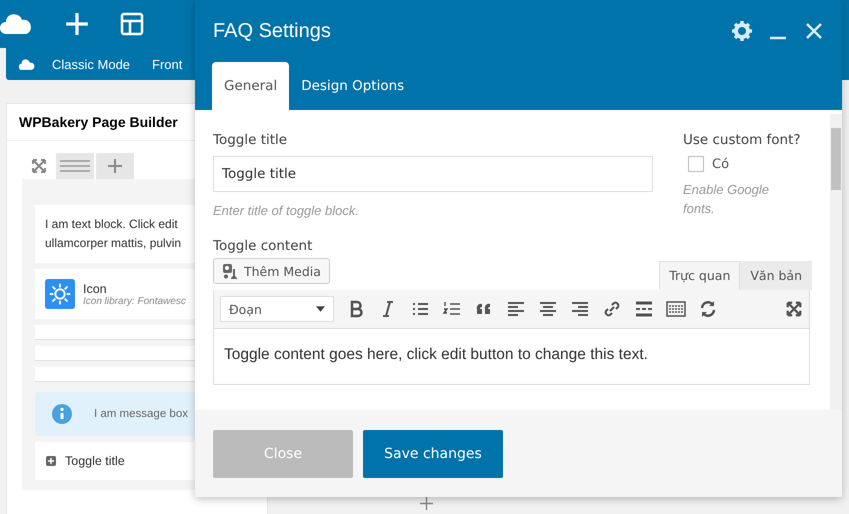 This screenshot has height=514, width=849. What do you see at coordinates (91, 64) in the screenshot?
I see `mode-link: Classic Mode` at bounding box center [91, 64].